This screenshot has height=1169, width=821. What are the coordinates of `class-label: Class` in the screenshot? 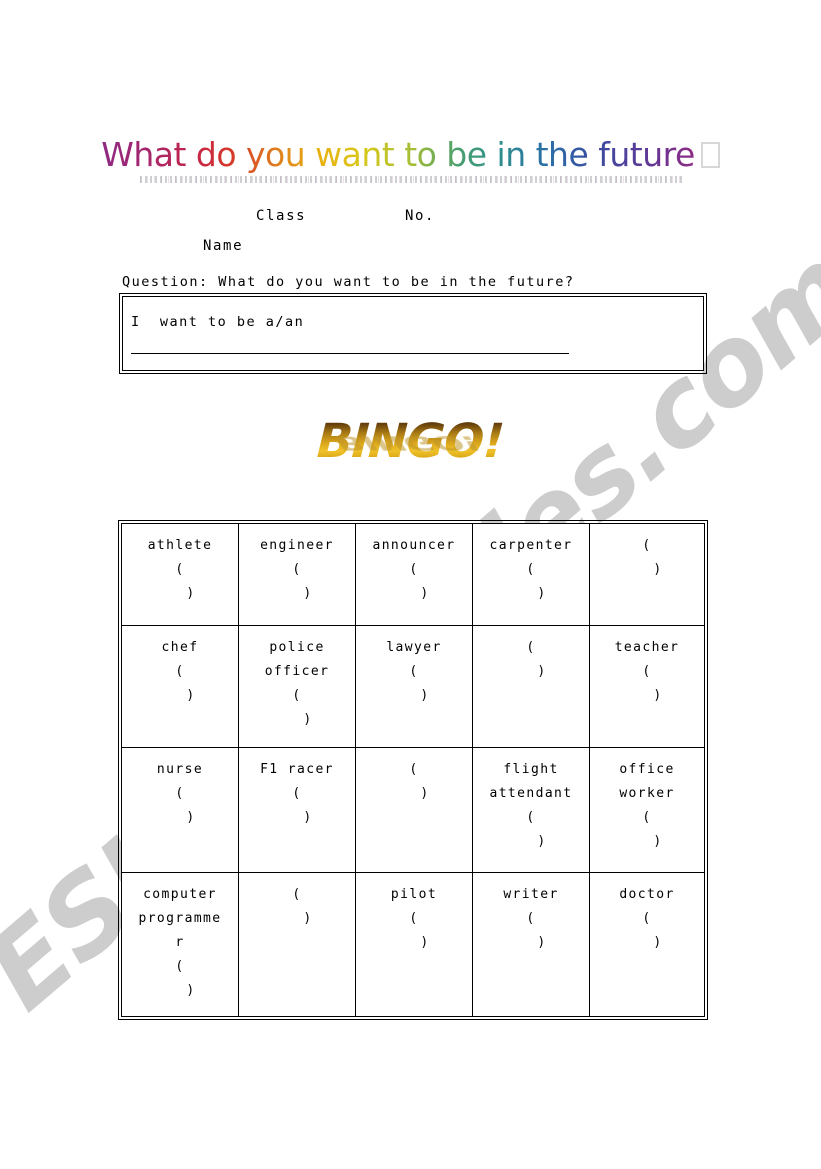 It's located at (281, 216).